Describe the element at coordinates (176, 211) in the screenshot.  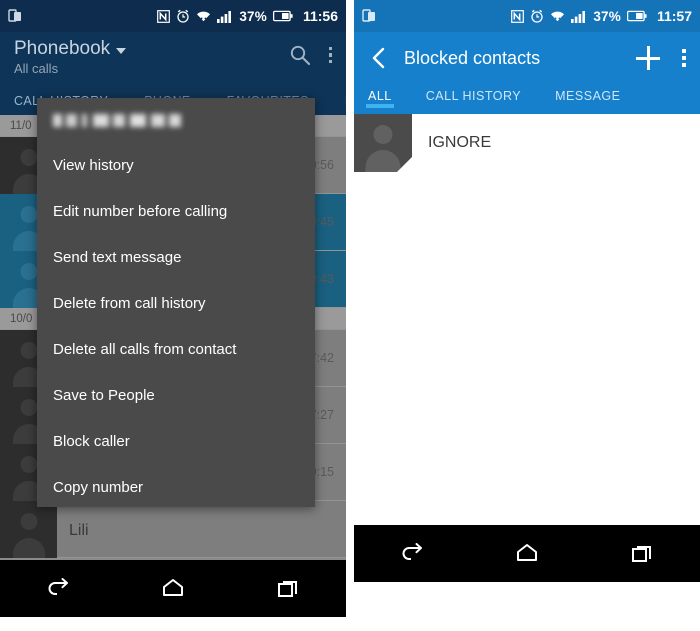
I see `menu-item-edit-number-before-calling: Edit number before calling` at that location.